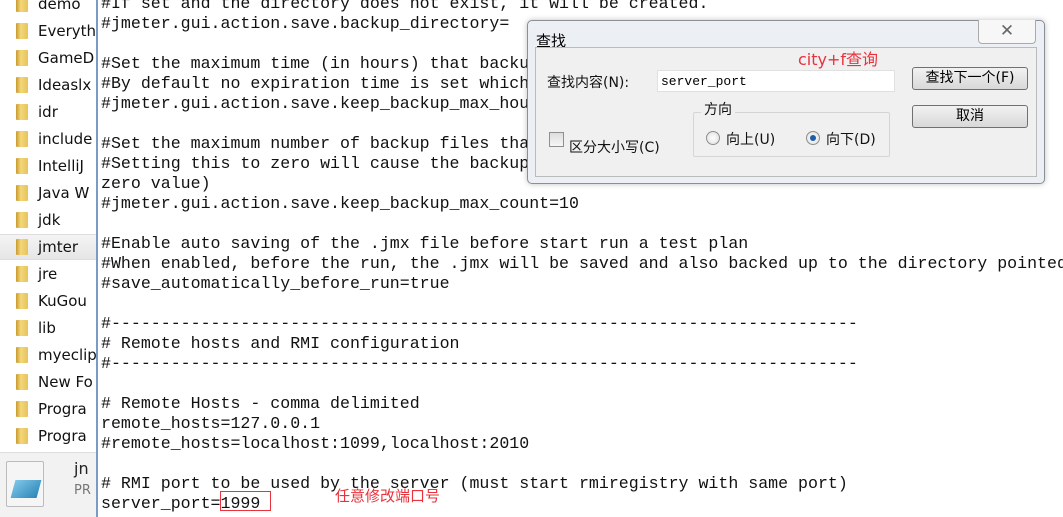  I want to click on direction-label: 方向, so click(718, 109).